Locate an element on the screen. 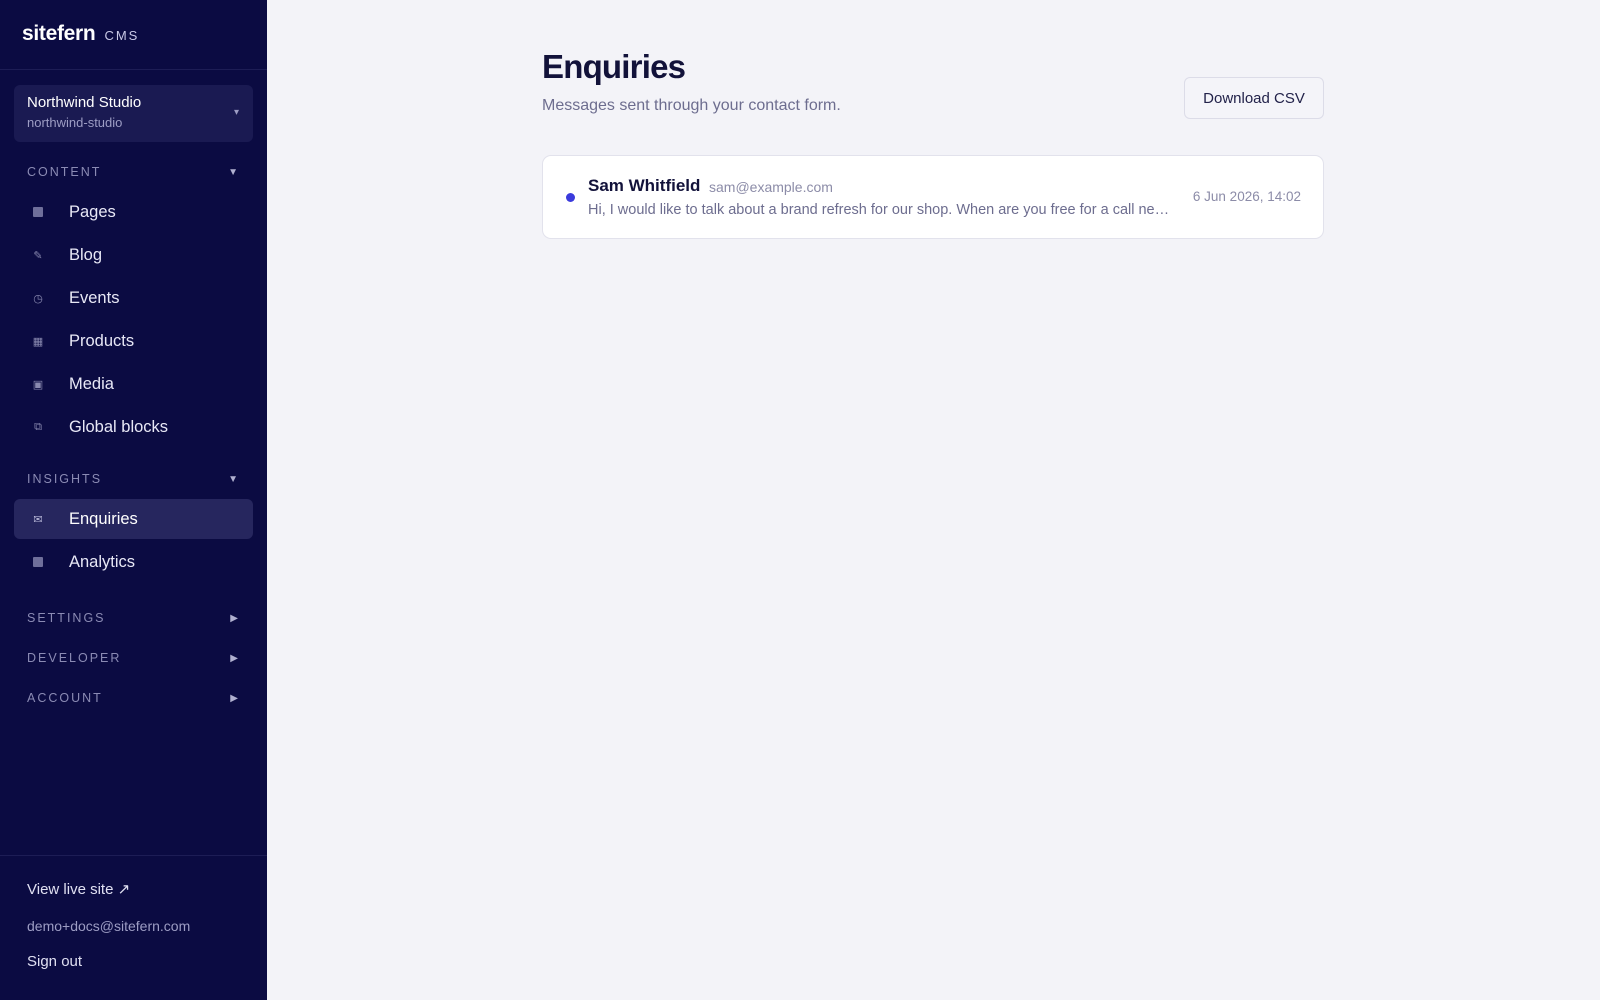  page-title: Enquiries is located at coordinates (614, 66).